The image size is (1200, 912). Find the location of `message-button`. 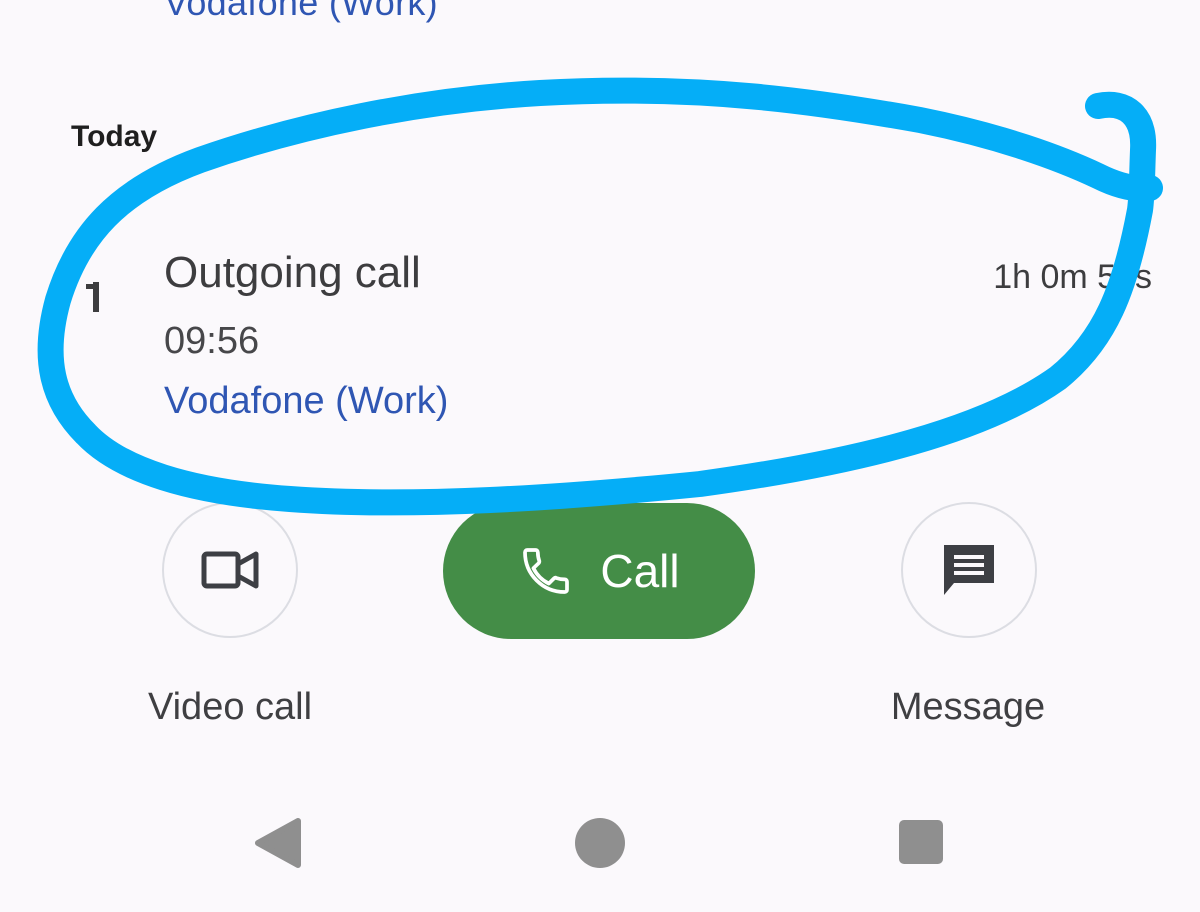

message-button is located at coordinates (969, 570).